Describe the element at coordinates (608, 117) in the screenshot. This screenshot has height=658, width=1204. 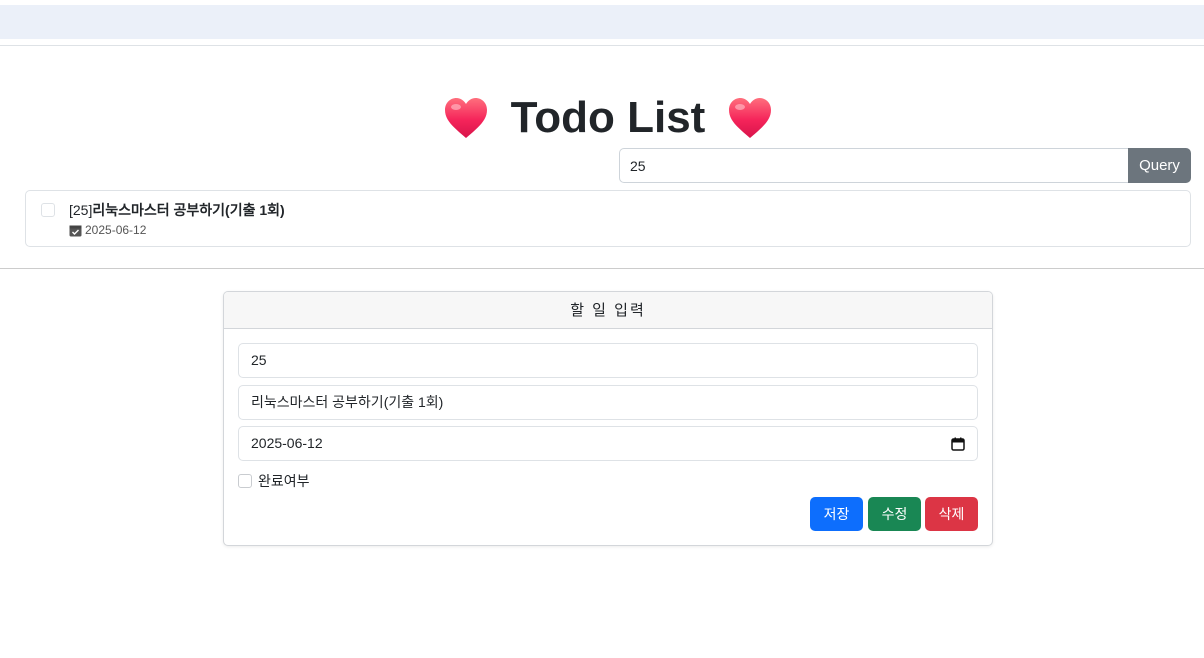
I see `title-text: Todo List` at that location.